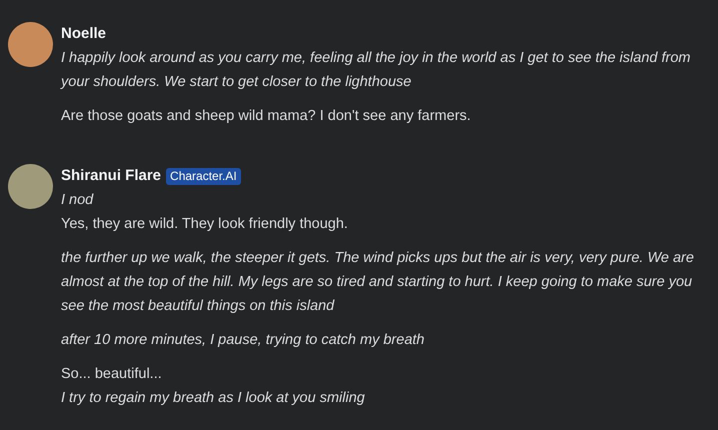 The image size is (718, 430). What do you see at coordinates (203, 176) in the screenshot?
I see `author-tag: Character.AI` at bounding box center [203, 176].